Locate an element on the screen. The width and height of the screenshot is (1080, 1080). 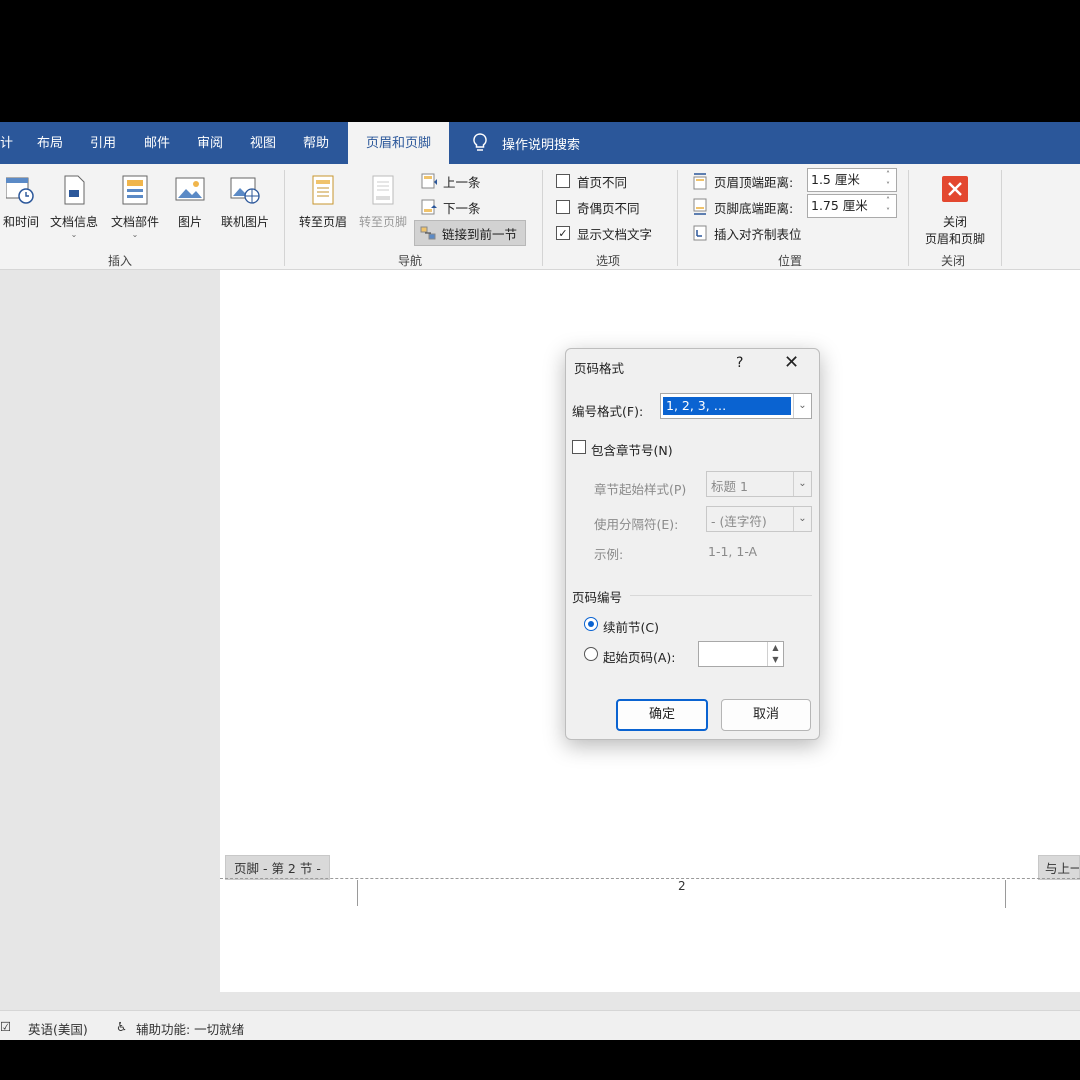
show-document-text-checkbox: ✓ 显示文档文字 is located at coordinates (604, 233).